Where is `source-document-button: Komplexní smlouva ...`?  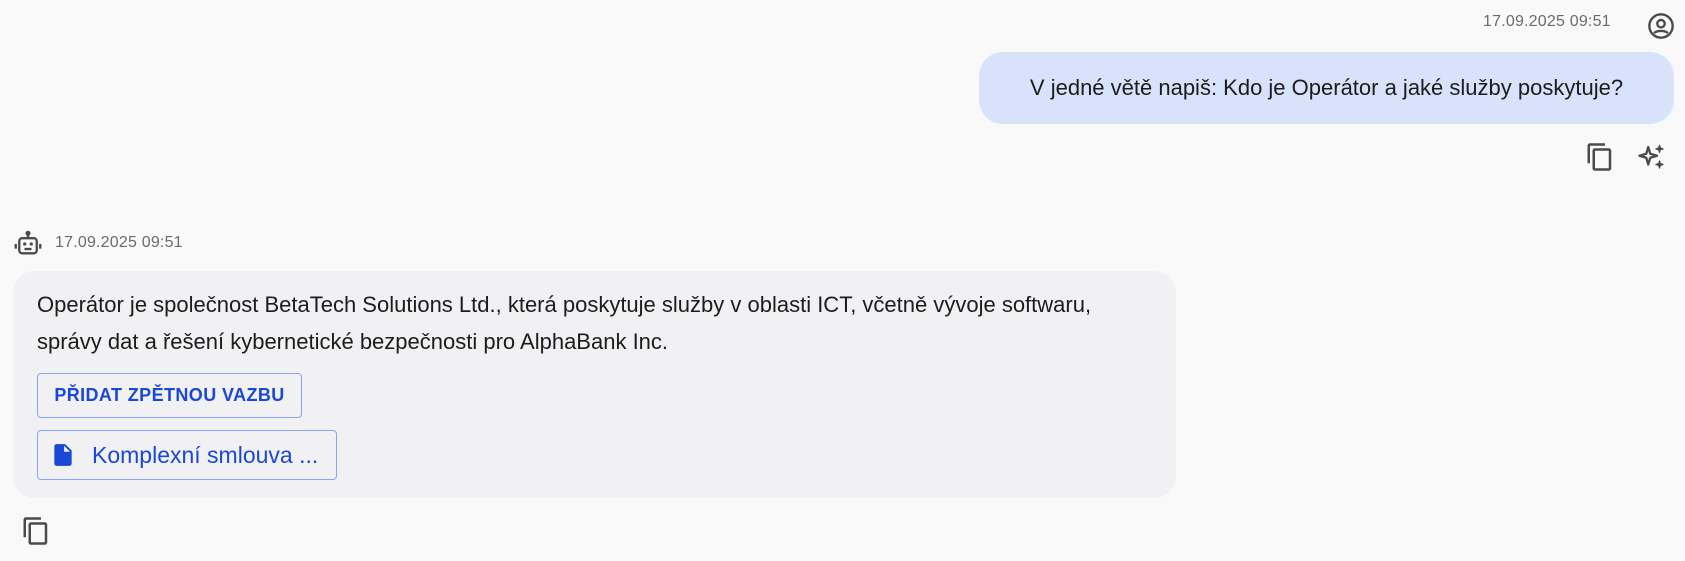
source-document-button: Komplexní smlouva ... is located at coordinates (187, 455).